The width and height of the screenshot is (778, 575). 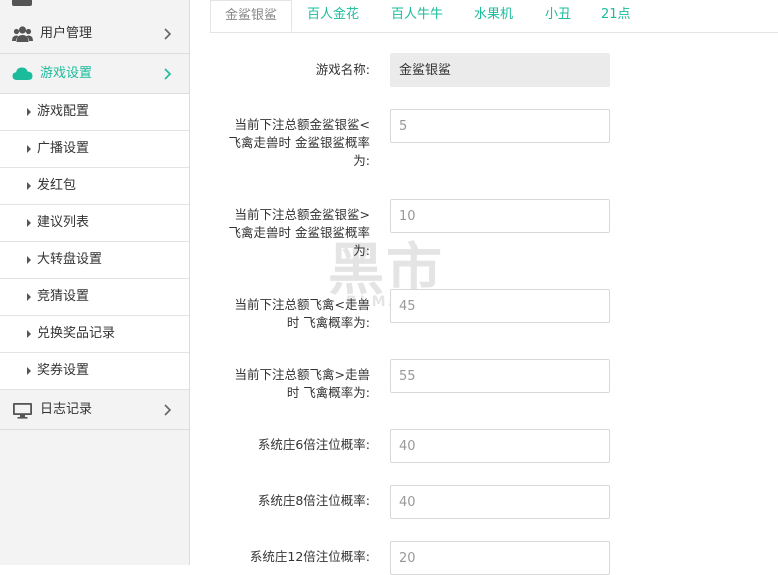 What do you see at coordinates (94, 297) in the screenshot?
I see `sidebar-item-quiz-settings: 竞猜设置` at bounding box center [94, 297].